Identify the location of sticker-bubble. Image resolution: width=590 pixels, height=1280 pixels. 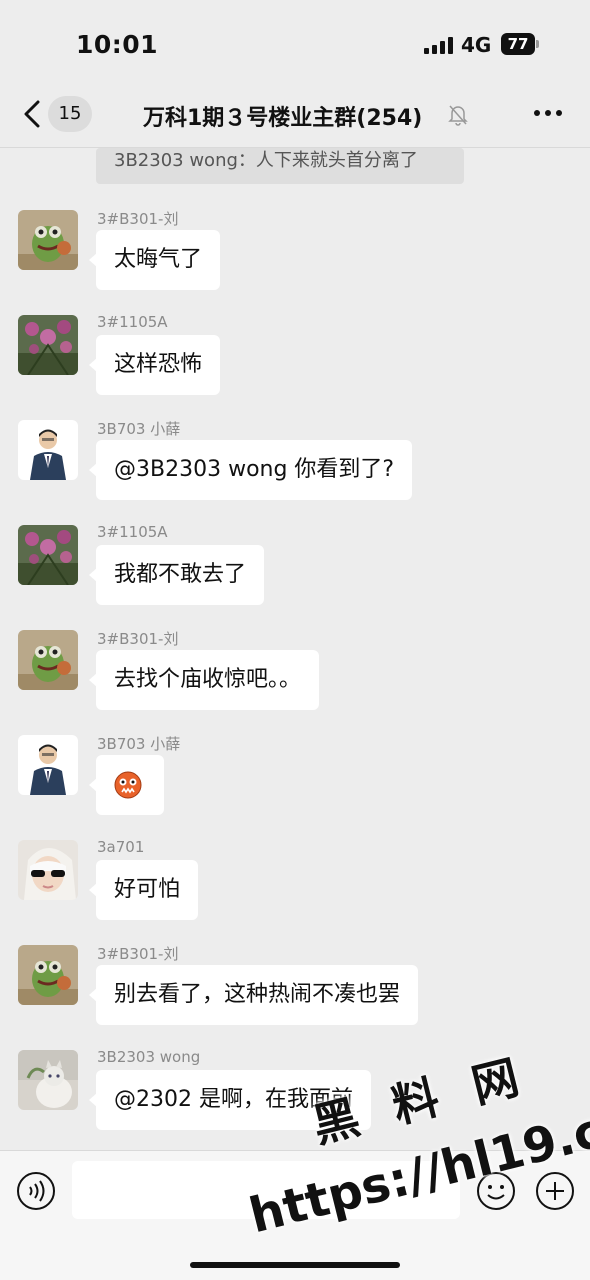
(126, 785).